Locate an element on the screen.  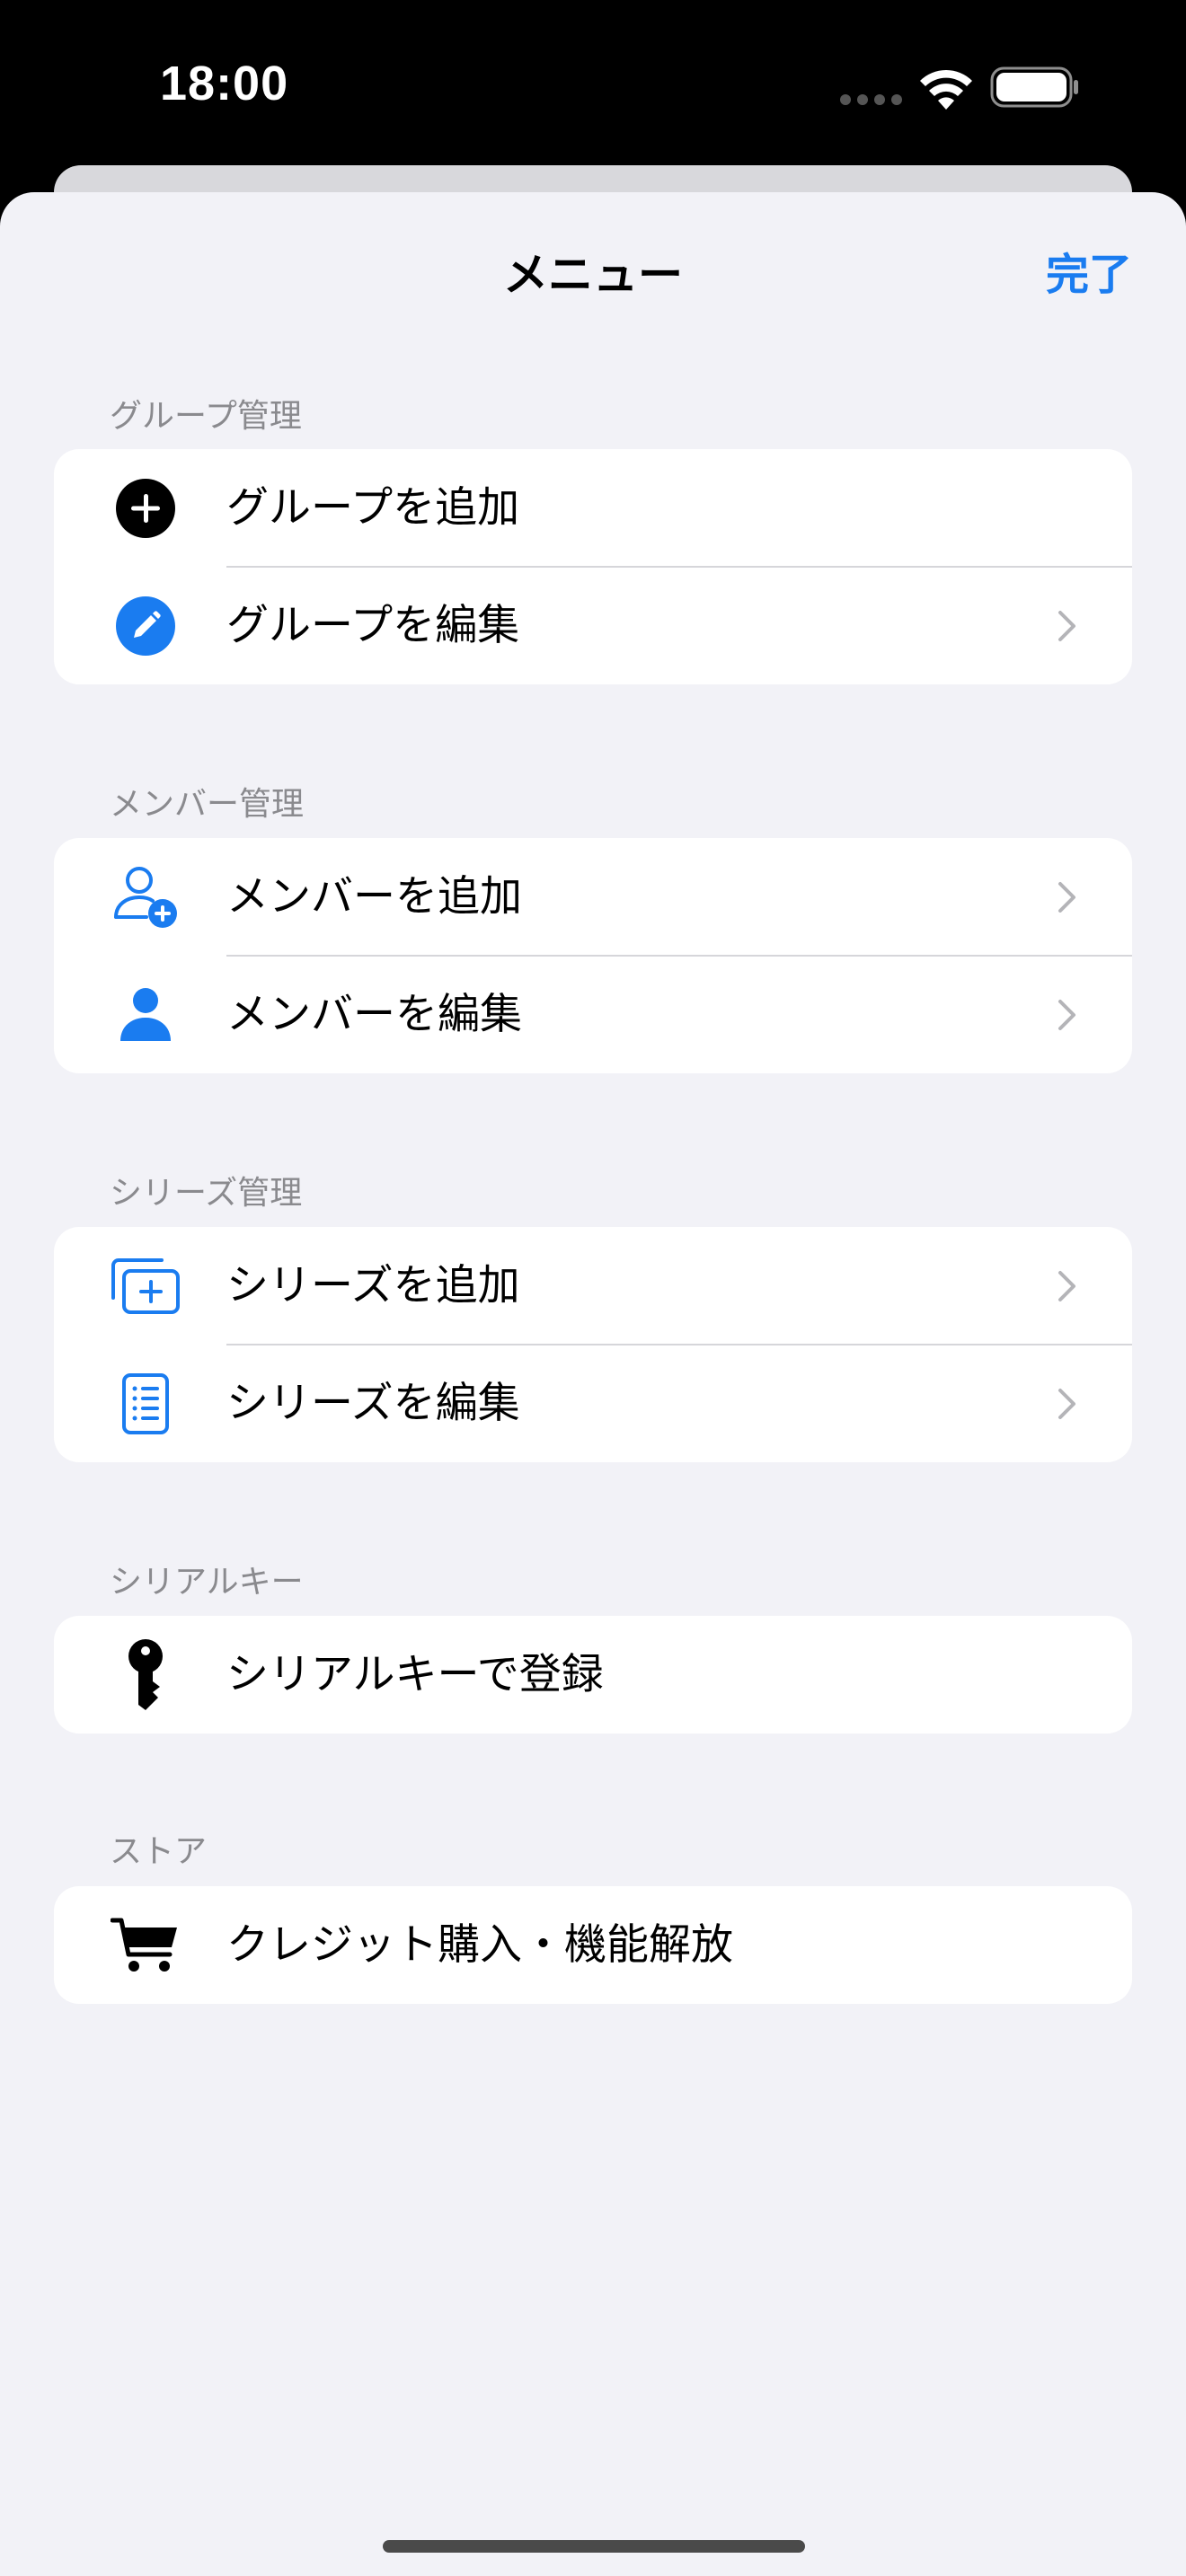
wifi-icon is located at coordinates (946, 89).